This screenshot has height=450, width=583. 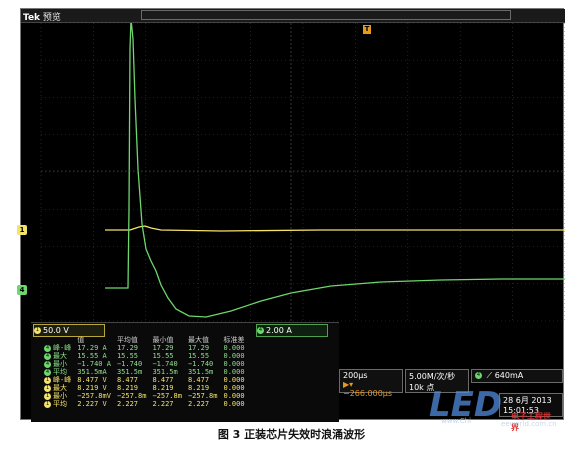 I want to click on measurement-row: 1 峰-峰 8.477 V 8.477 8.477 8.477 0.000, so click(x=144, y=380).